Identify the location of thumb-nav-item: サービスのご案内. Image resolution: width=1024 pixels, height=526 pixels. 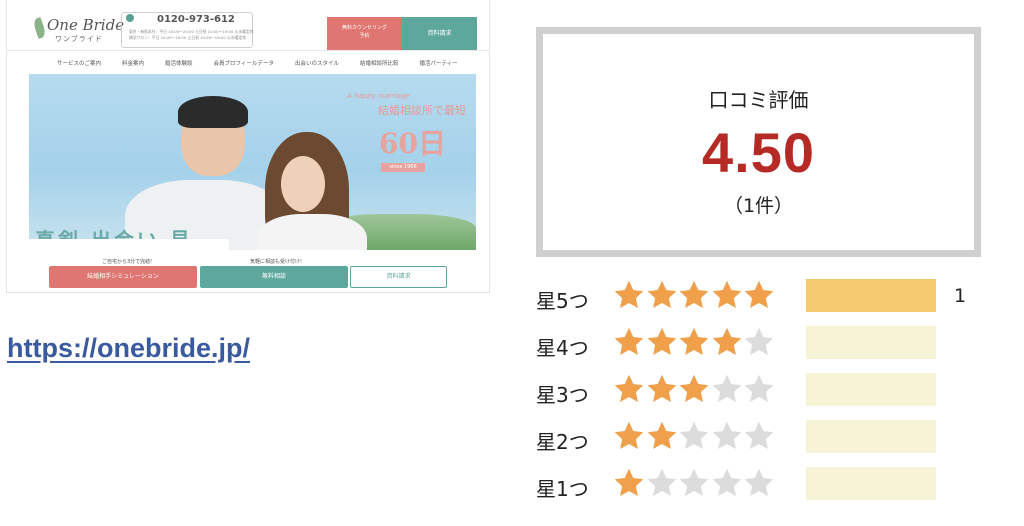
(79, 64).